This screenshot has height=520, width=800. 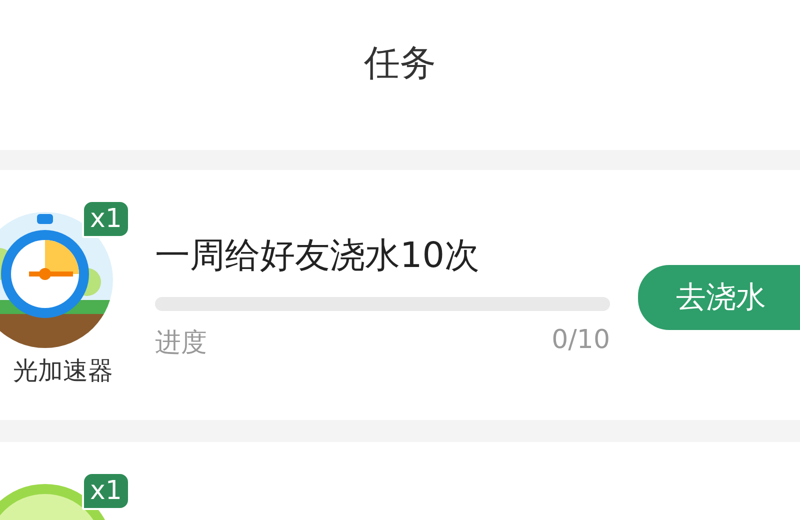 What do you see at coordinates (318, 256) in the screenshot?
I see `task-title: 一周给好友浇水10次` at bounding box center [318, 256].